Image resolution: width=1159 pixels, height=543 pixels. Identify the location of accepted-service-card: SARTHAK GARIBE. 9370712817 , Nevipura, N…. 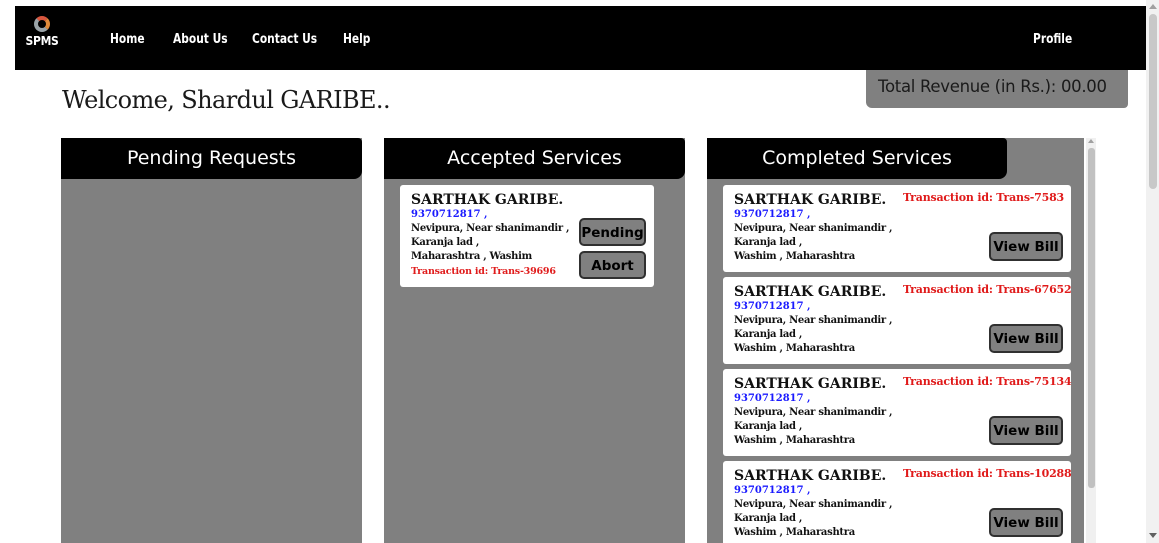
(527, 236).